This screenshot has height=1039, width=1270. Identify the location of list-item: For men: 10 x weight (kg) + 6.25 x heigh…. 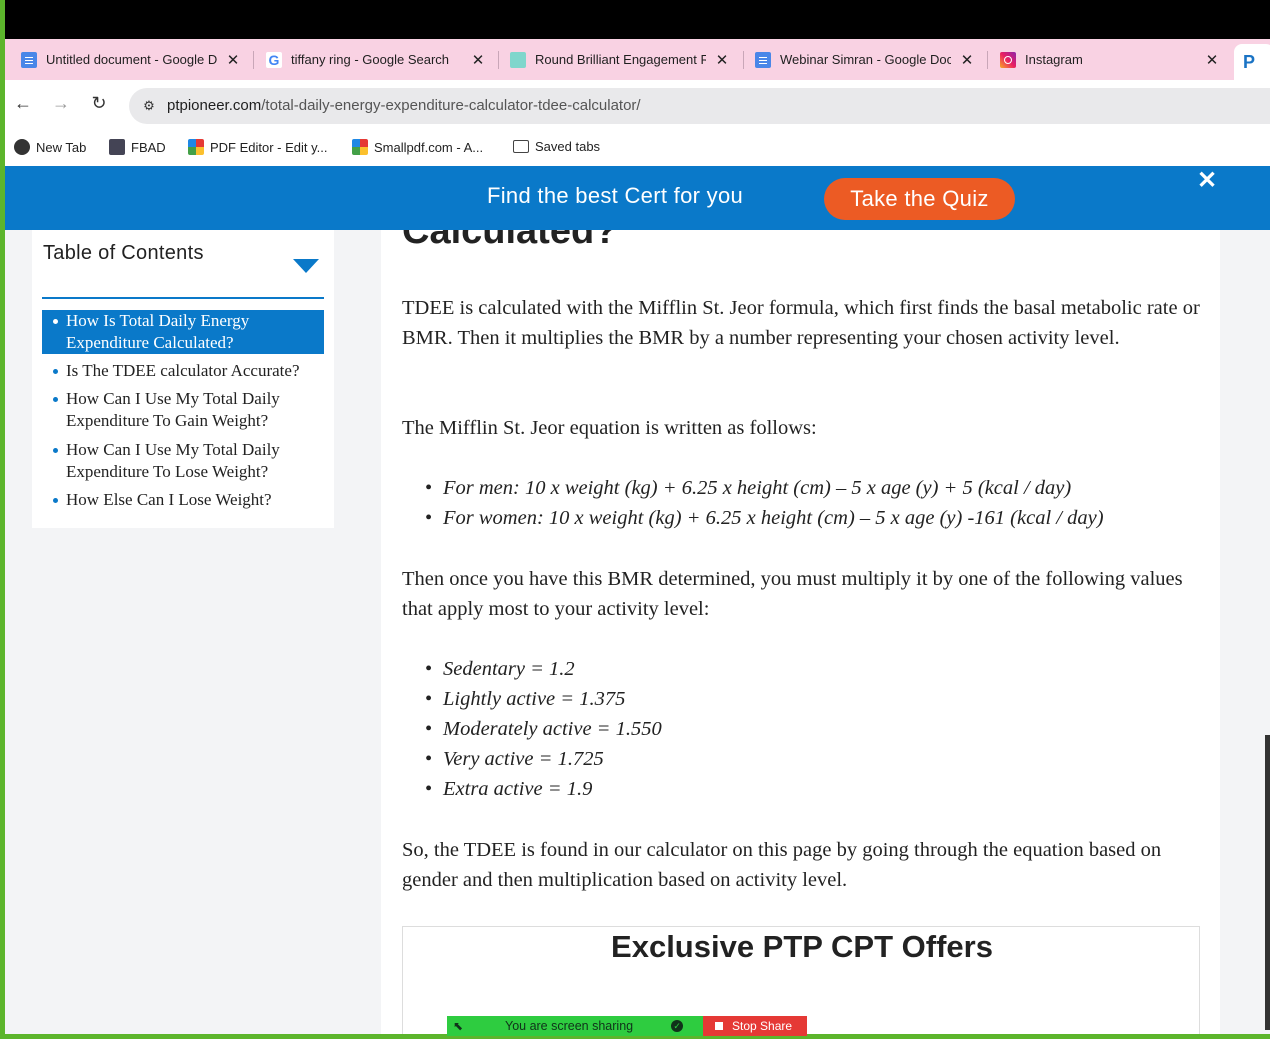
(764, 488).